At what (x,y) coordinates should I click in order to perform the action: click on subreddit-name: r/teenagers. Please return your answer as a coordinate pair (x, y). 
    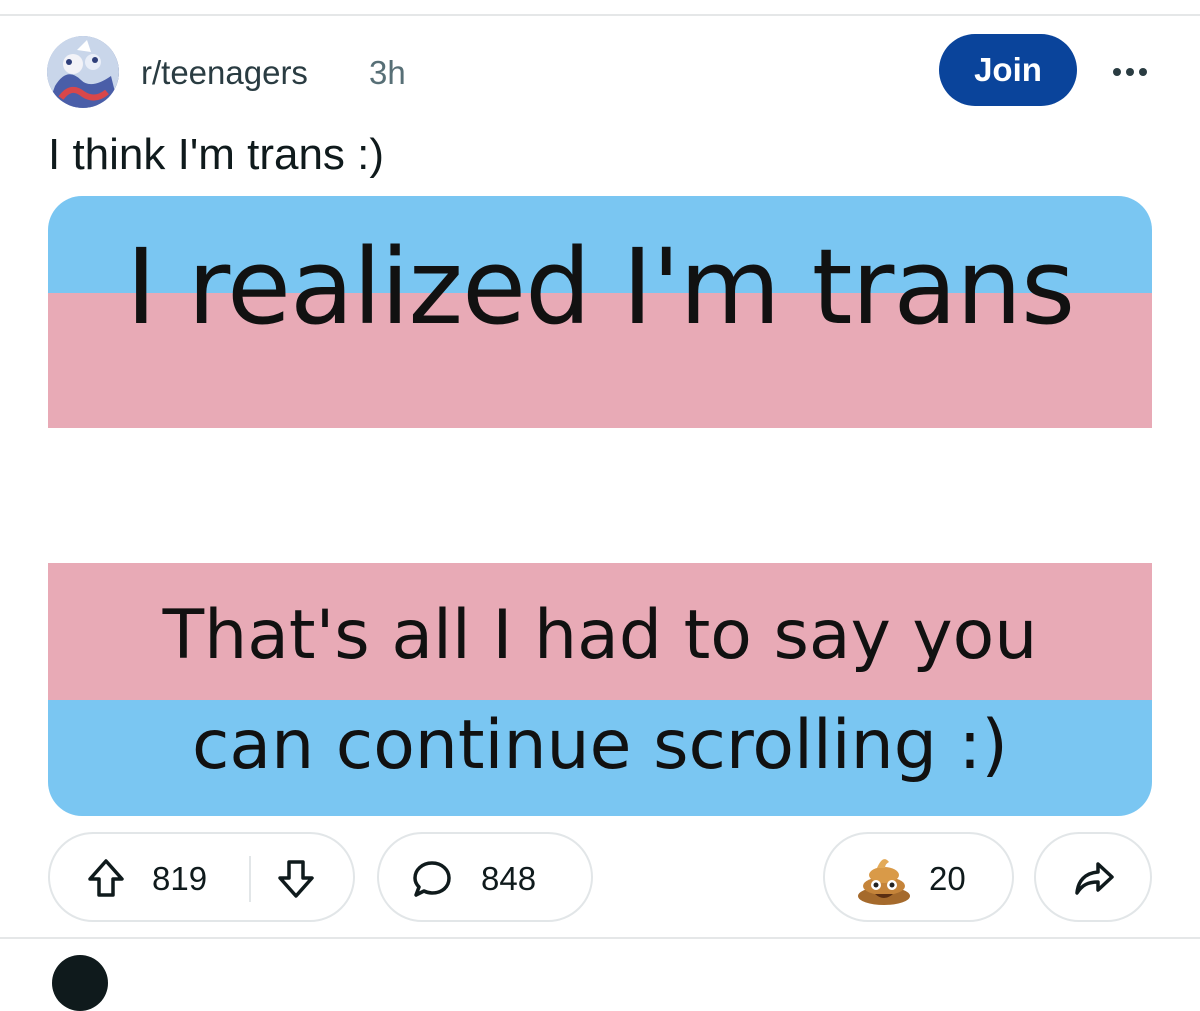
    Looking at the image, I should click on (224, 73).